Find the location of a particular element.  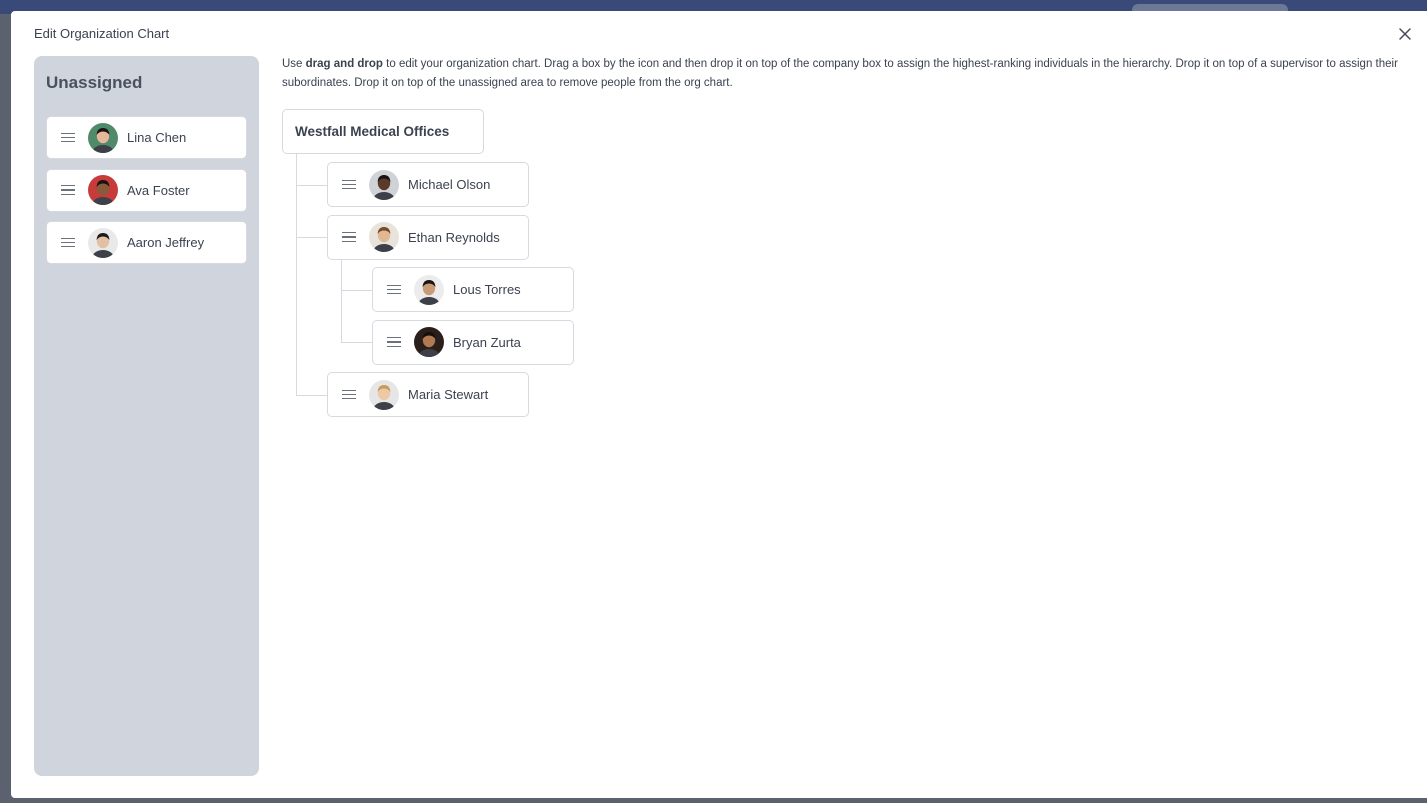

person-name: Lous Torres is located at coordinates (487, 289).